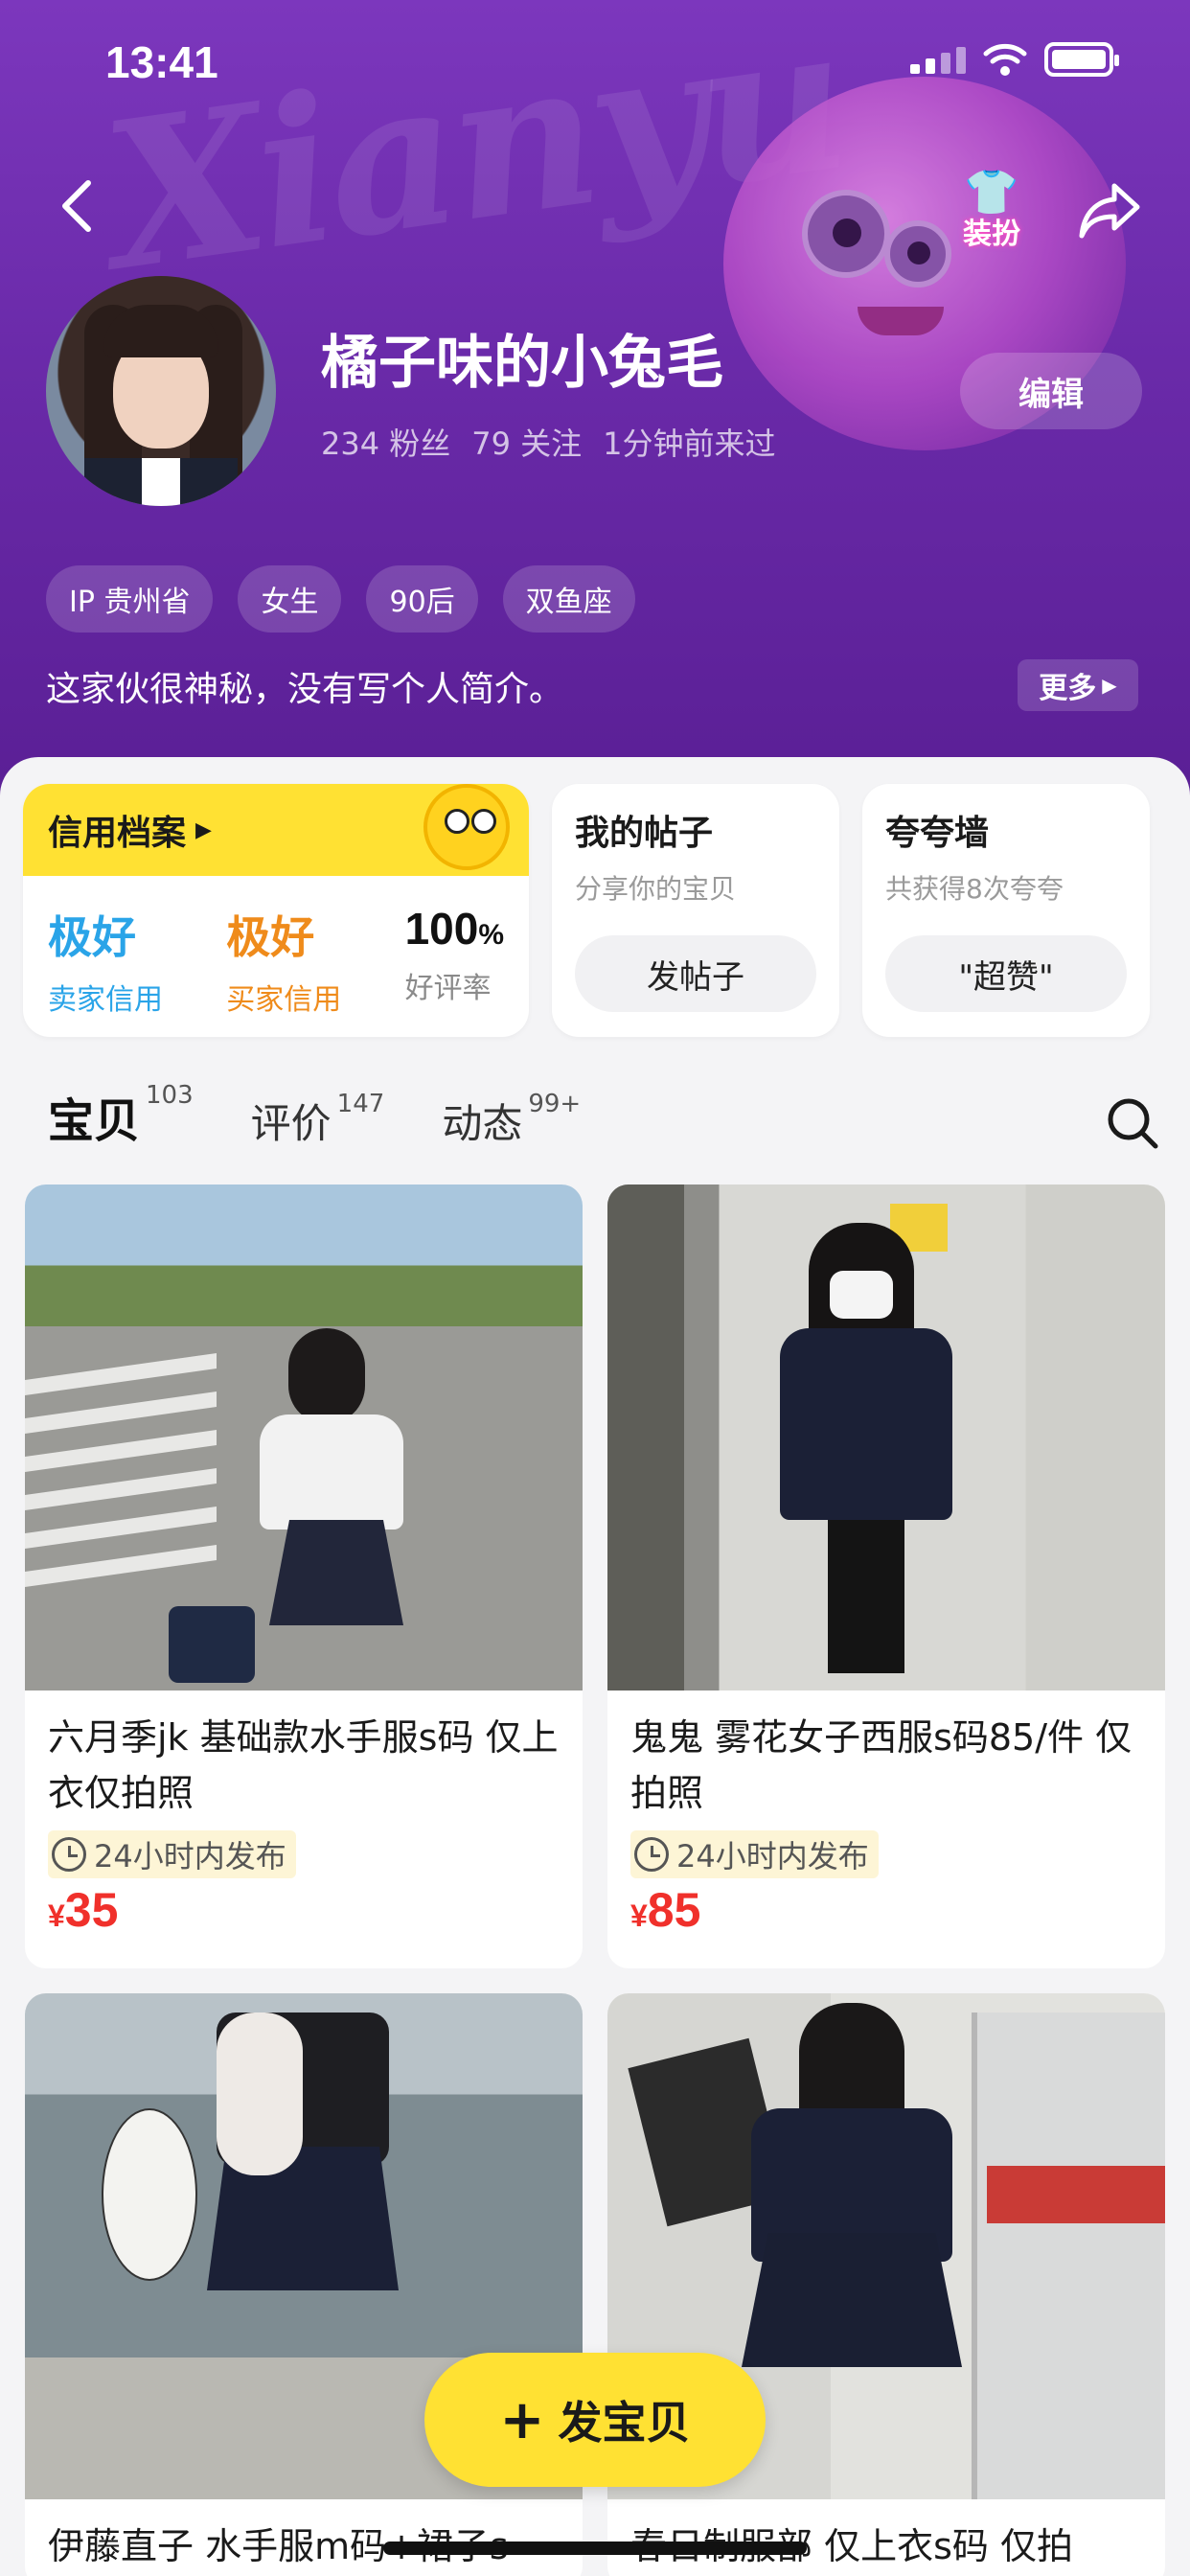  I want to click on dress-up-button: 👕 装扮, so click(991, 211).